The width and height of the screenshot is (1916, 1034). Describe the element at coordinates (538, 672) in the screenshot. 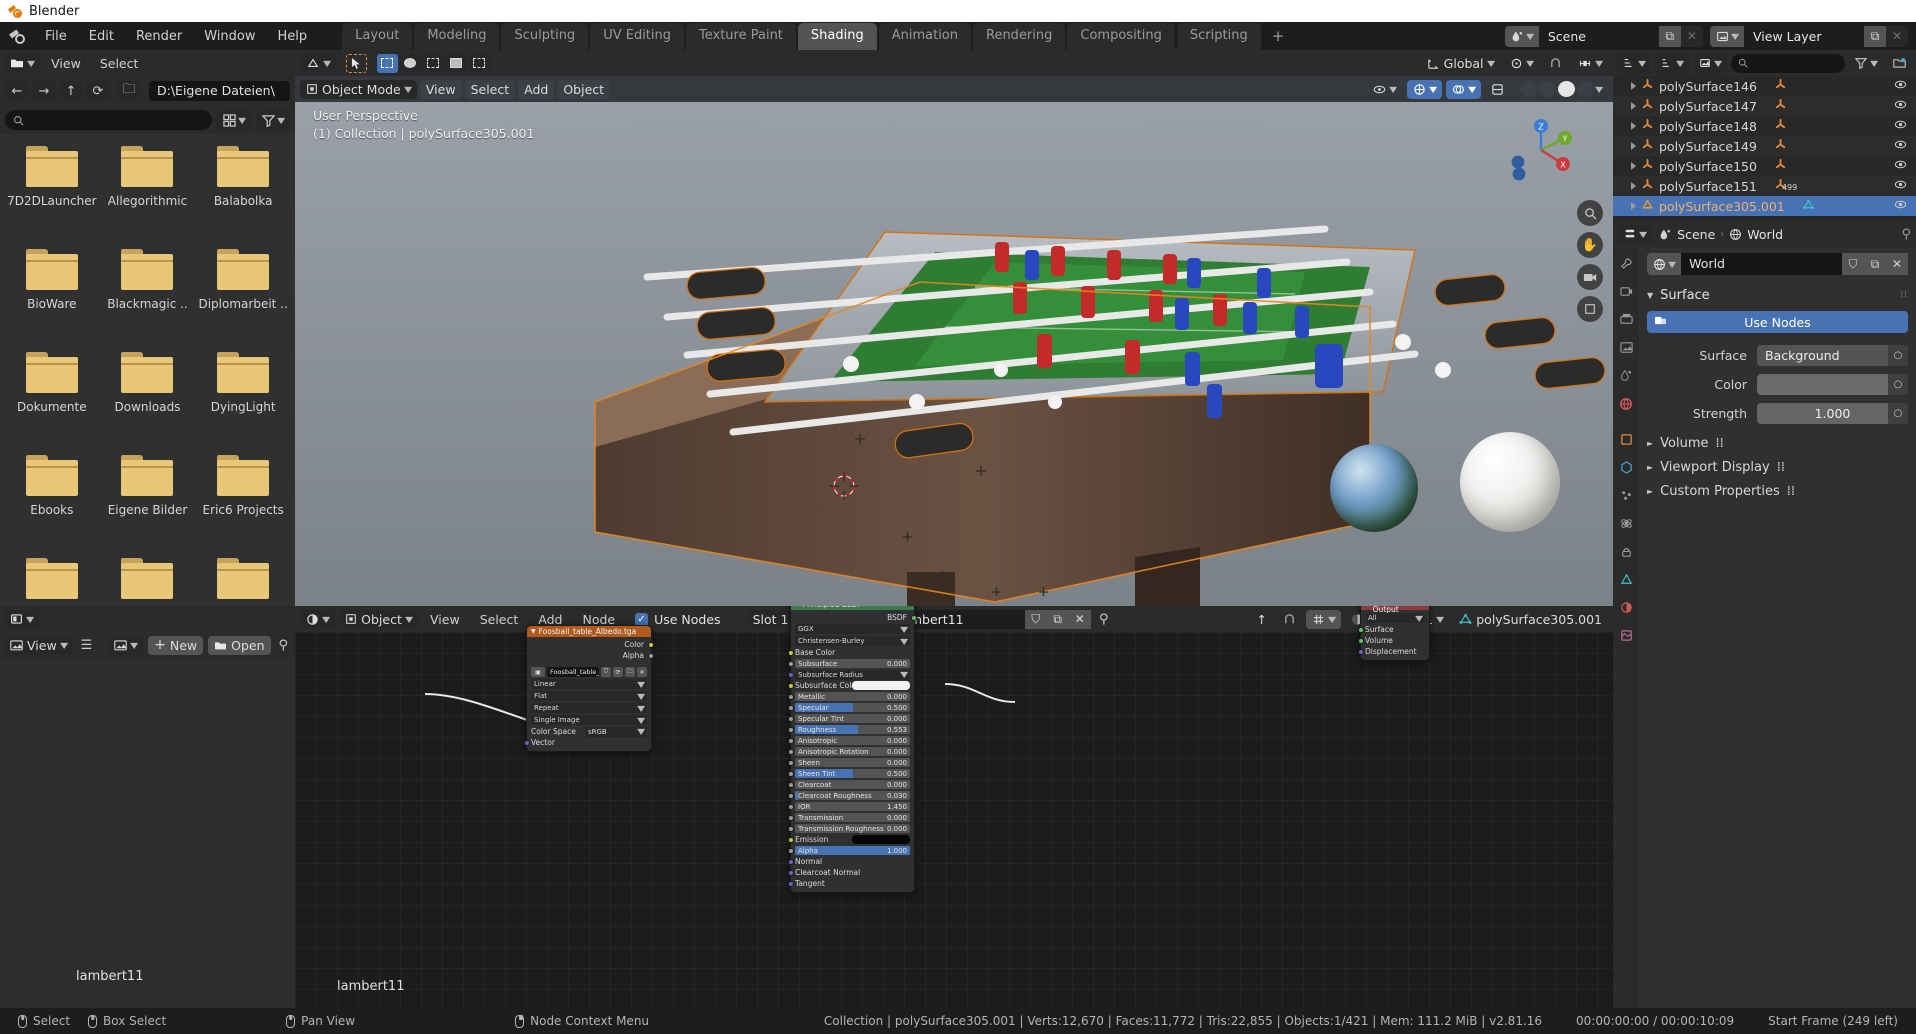

I see `image-browse-icon: ▣` at that location.